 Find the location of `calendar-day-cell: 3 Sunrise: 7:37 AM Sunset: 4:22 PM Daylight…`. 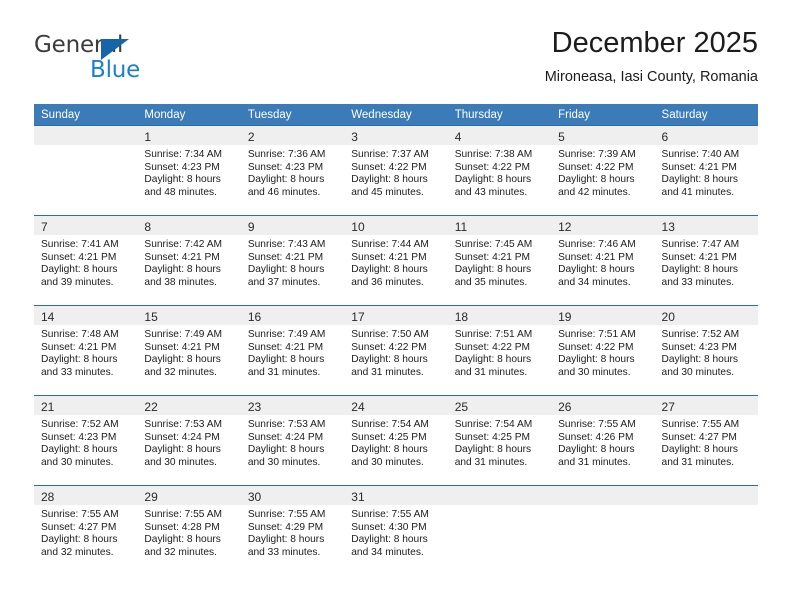

calendar-day-cell: 3 Sunrise: 7:37 AM Sunset: 4:22 PM Daylight… is located at coordinates (396, 170).